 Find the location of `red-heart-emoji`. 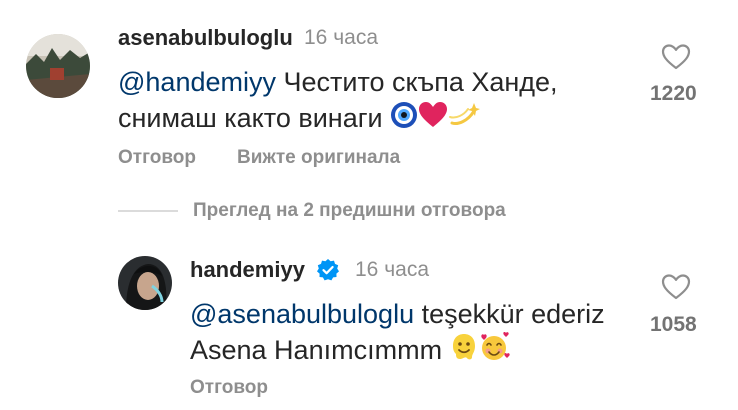

red-heart-emoji is located at coordinates (433, 119).